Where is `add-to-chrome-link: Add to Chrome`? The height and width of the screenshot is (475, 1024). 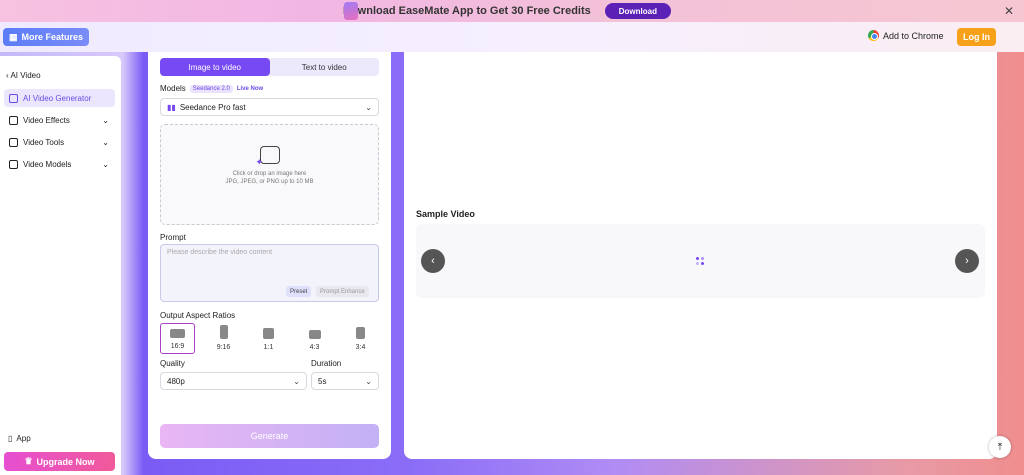 add-to-chrome-link: Add to Chrome is located at coordinates (906, 35).